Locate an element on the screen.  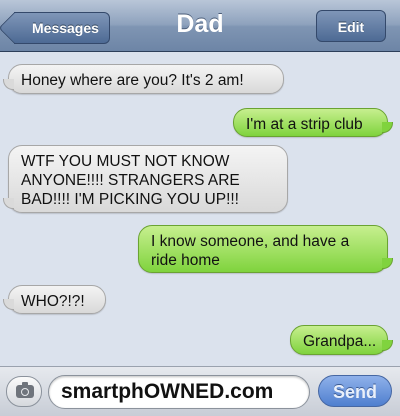
camera-icon is located at coordinates (25, 390).